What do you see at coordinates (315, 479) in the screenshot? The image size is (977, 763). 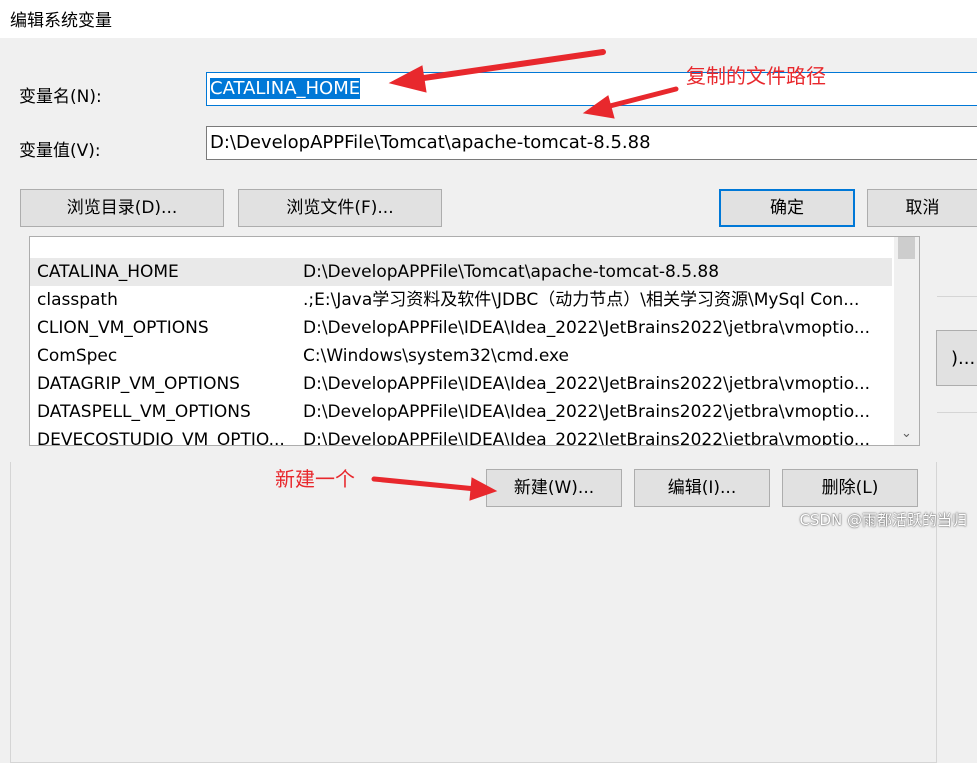 I see `annotation-new-one: 新建一个` at bounding box center [315, 479].